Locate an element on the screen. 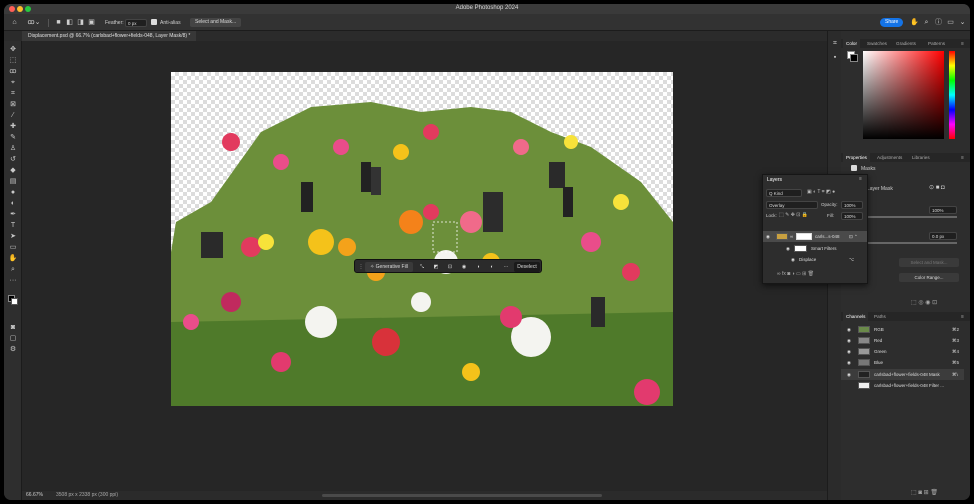  feather-input: 0.0 px is located at coordinates (943, 236).